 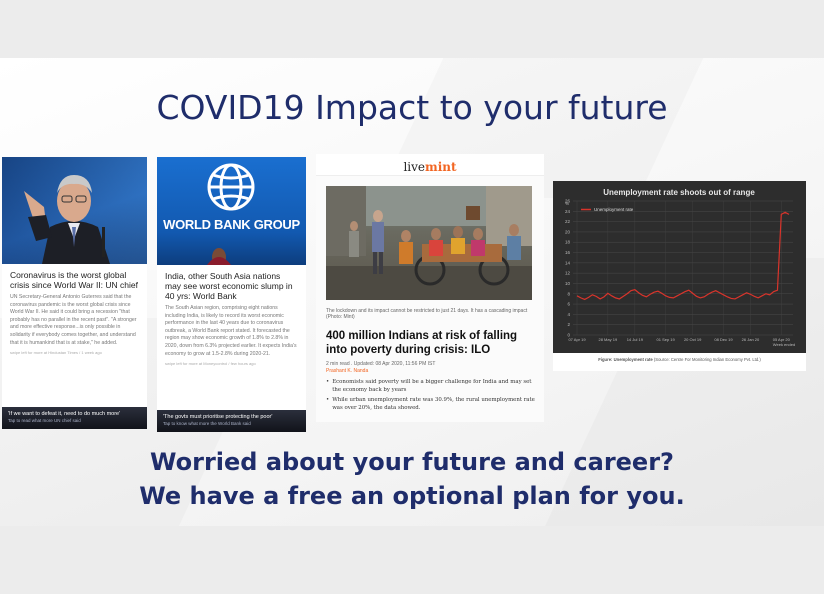 What do you see at coordinates (231, 224) in the screenshot?
I see `world-bank-logo-text: WORLD BANK GROUP` at bounding box center [231, 224].